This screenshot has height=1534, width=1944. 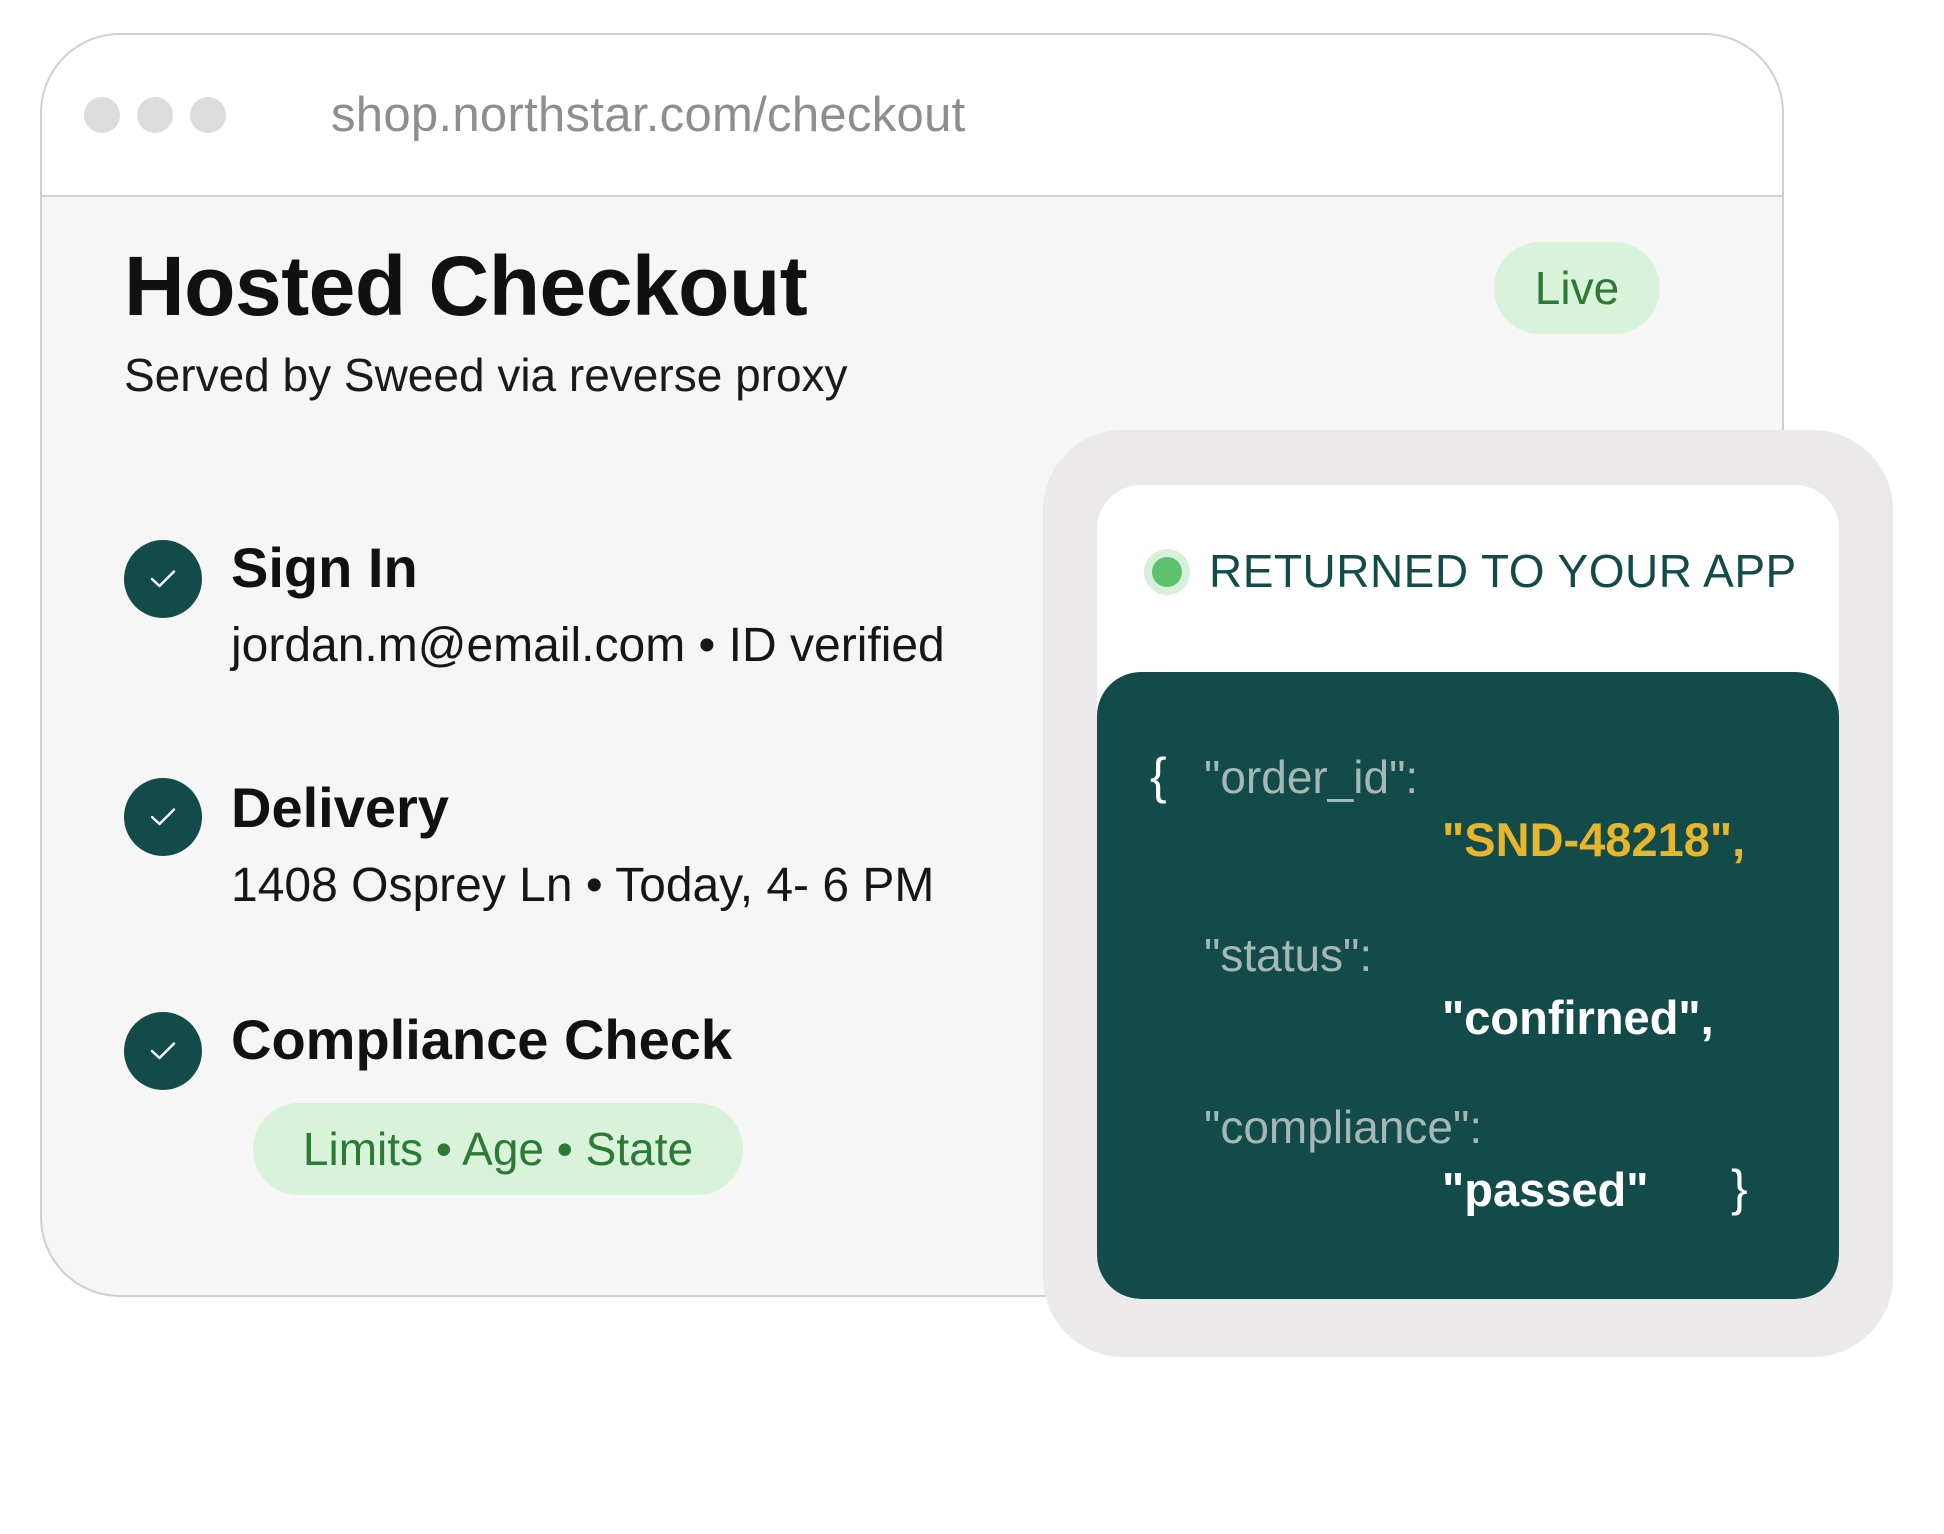 I want to click on code-key-order-id: "order_id":, so click(x=1311, y=777).